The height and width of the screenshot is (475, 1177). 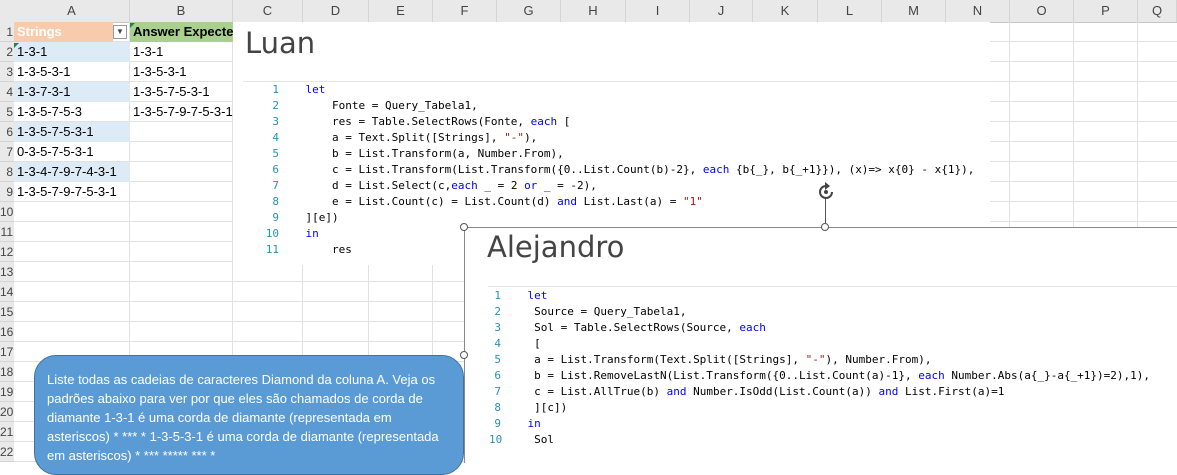 I want to click on column-header-e: E, so click(x=401, y=11).